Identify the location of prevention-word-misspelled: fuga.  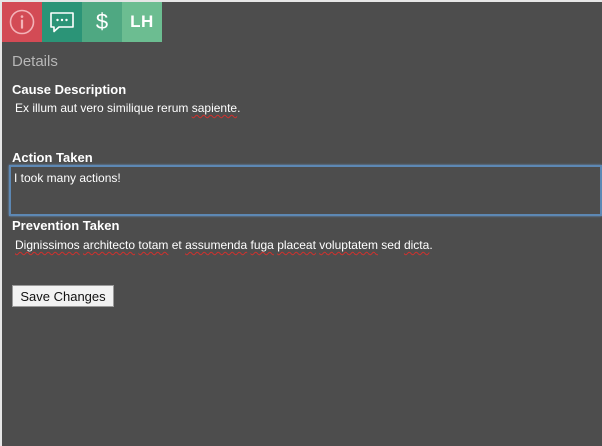
(262, 245).